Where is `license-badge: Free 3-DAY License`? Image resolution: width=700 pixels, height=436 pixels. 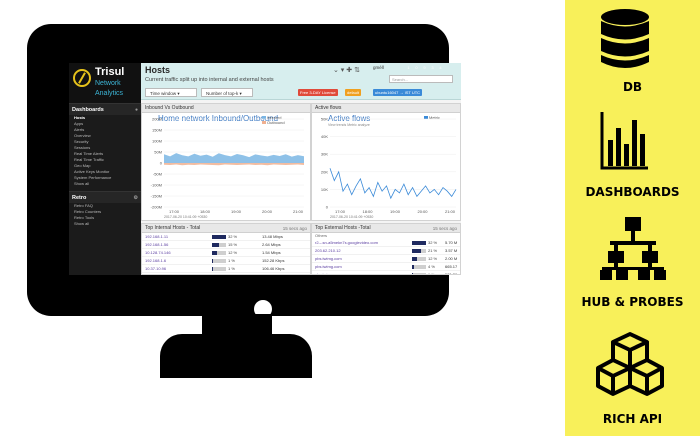 license-badge: Free 3-DAY License is located at coordinates (318, 92).